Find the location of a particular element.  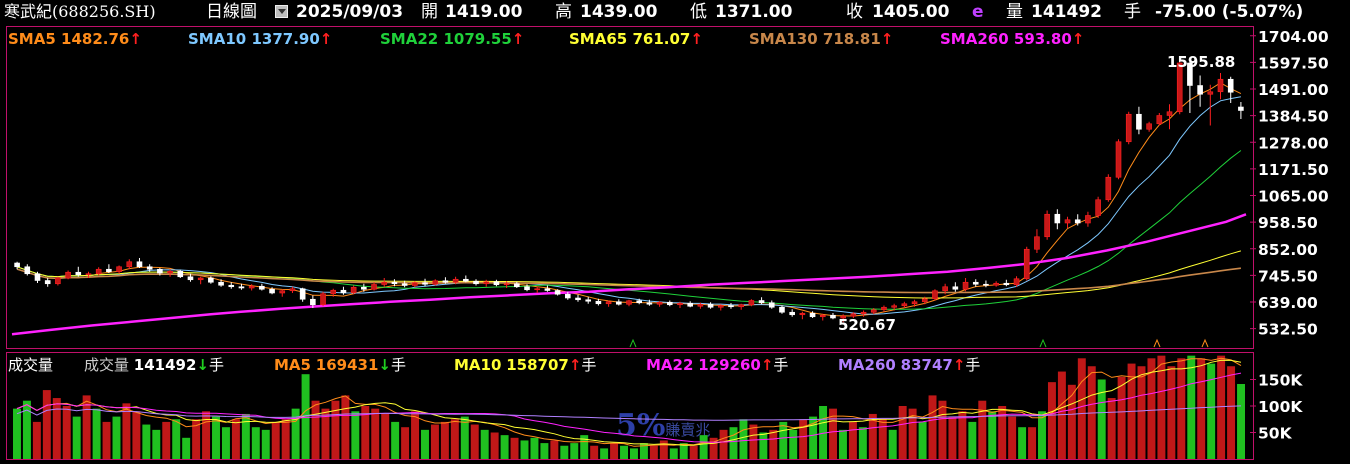

price-axis-label: 1597.50 is located at coordinates (1293, 63).